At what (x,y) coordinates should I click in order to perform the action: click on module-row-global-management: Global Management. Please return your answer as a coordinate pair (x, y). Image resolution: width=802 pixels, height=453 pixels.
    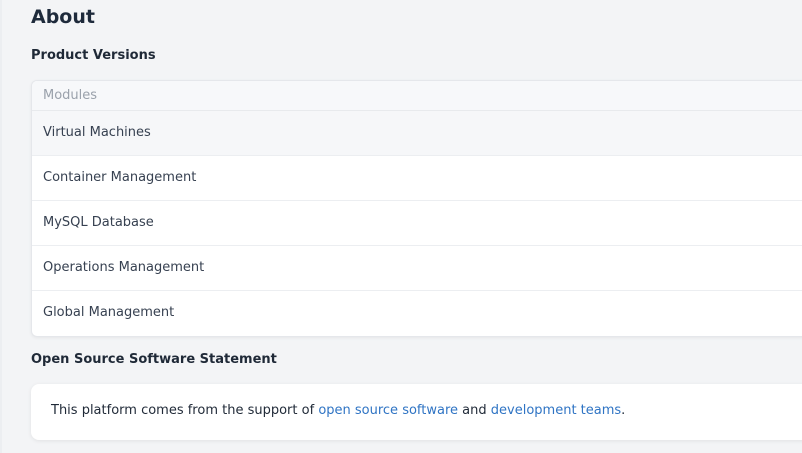
    Looking at the image, I should click on (417, 313).